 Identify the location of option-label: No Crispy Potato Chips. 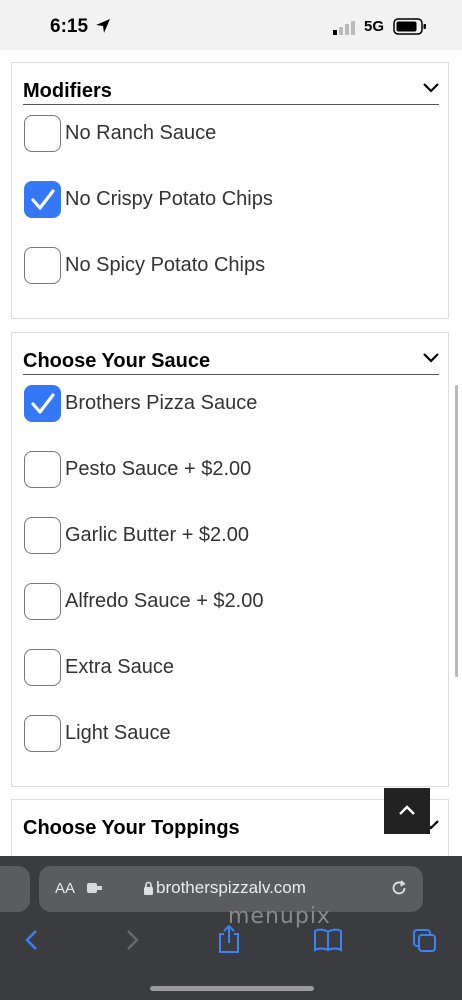
(169, 199).